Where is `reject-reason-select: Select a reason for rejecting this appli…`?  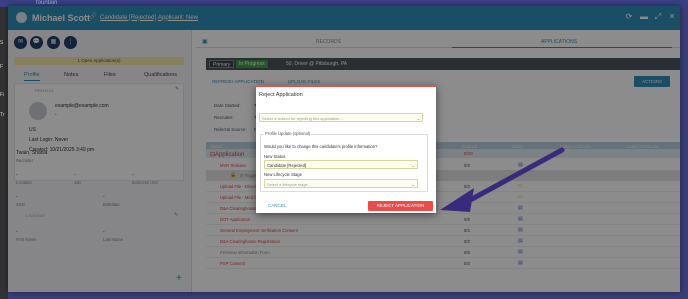 reject-reason-select: Select a reason for rejecting this appli… is located at coordinates (341, 117).